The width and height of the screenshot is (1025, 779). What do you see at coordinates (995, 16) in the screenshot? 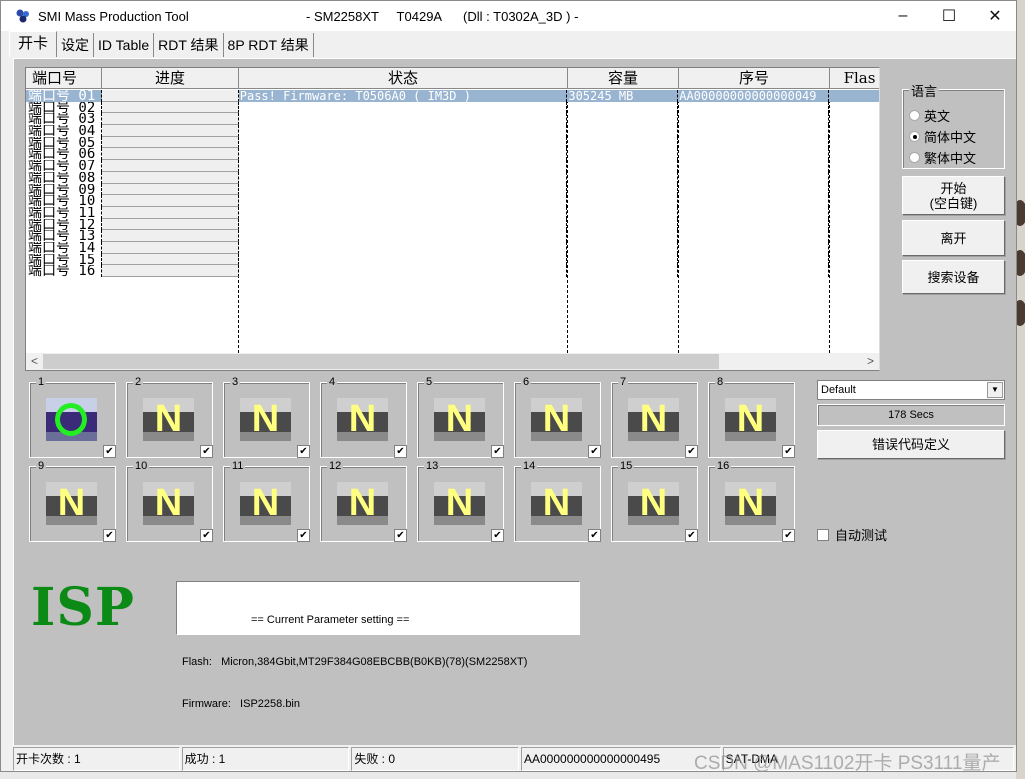
I see `close-button: ✕` at bounding box center [995, 16].